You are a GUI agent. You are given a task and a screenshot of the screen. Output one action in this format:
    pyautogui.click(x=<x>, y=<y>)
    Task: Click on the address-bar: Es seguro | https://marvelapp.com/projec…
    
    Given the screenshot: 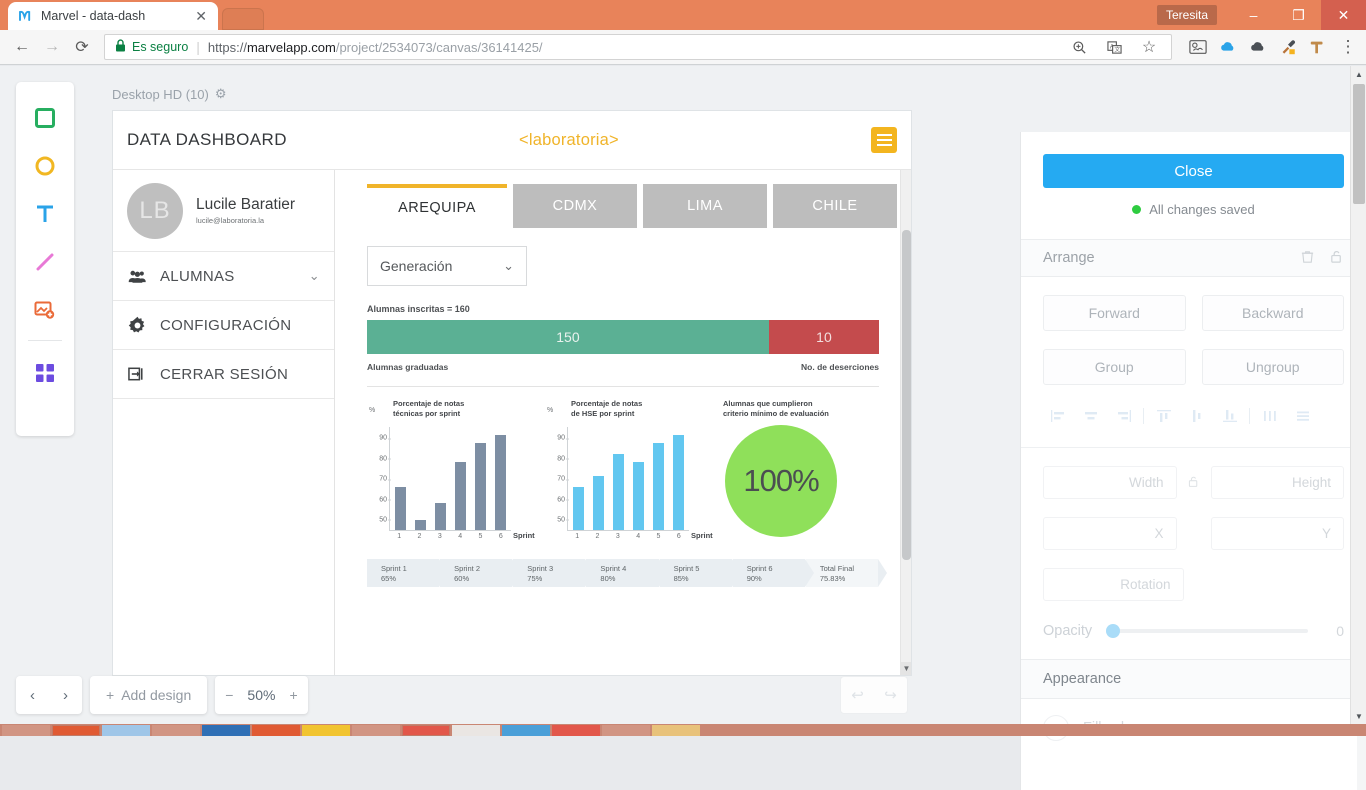 What is the action you would take?
    pyautogui.click(x=638, y=47)
    